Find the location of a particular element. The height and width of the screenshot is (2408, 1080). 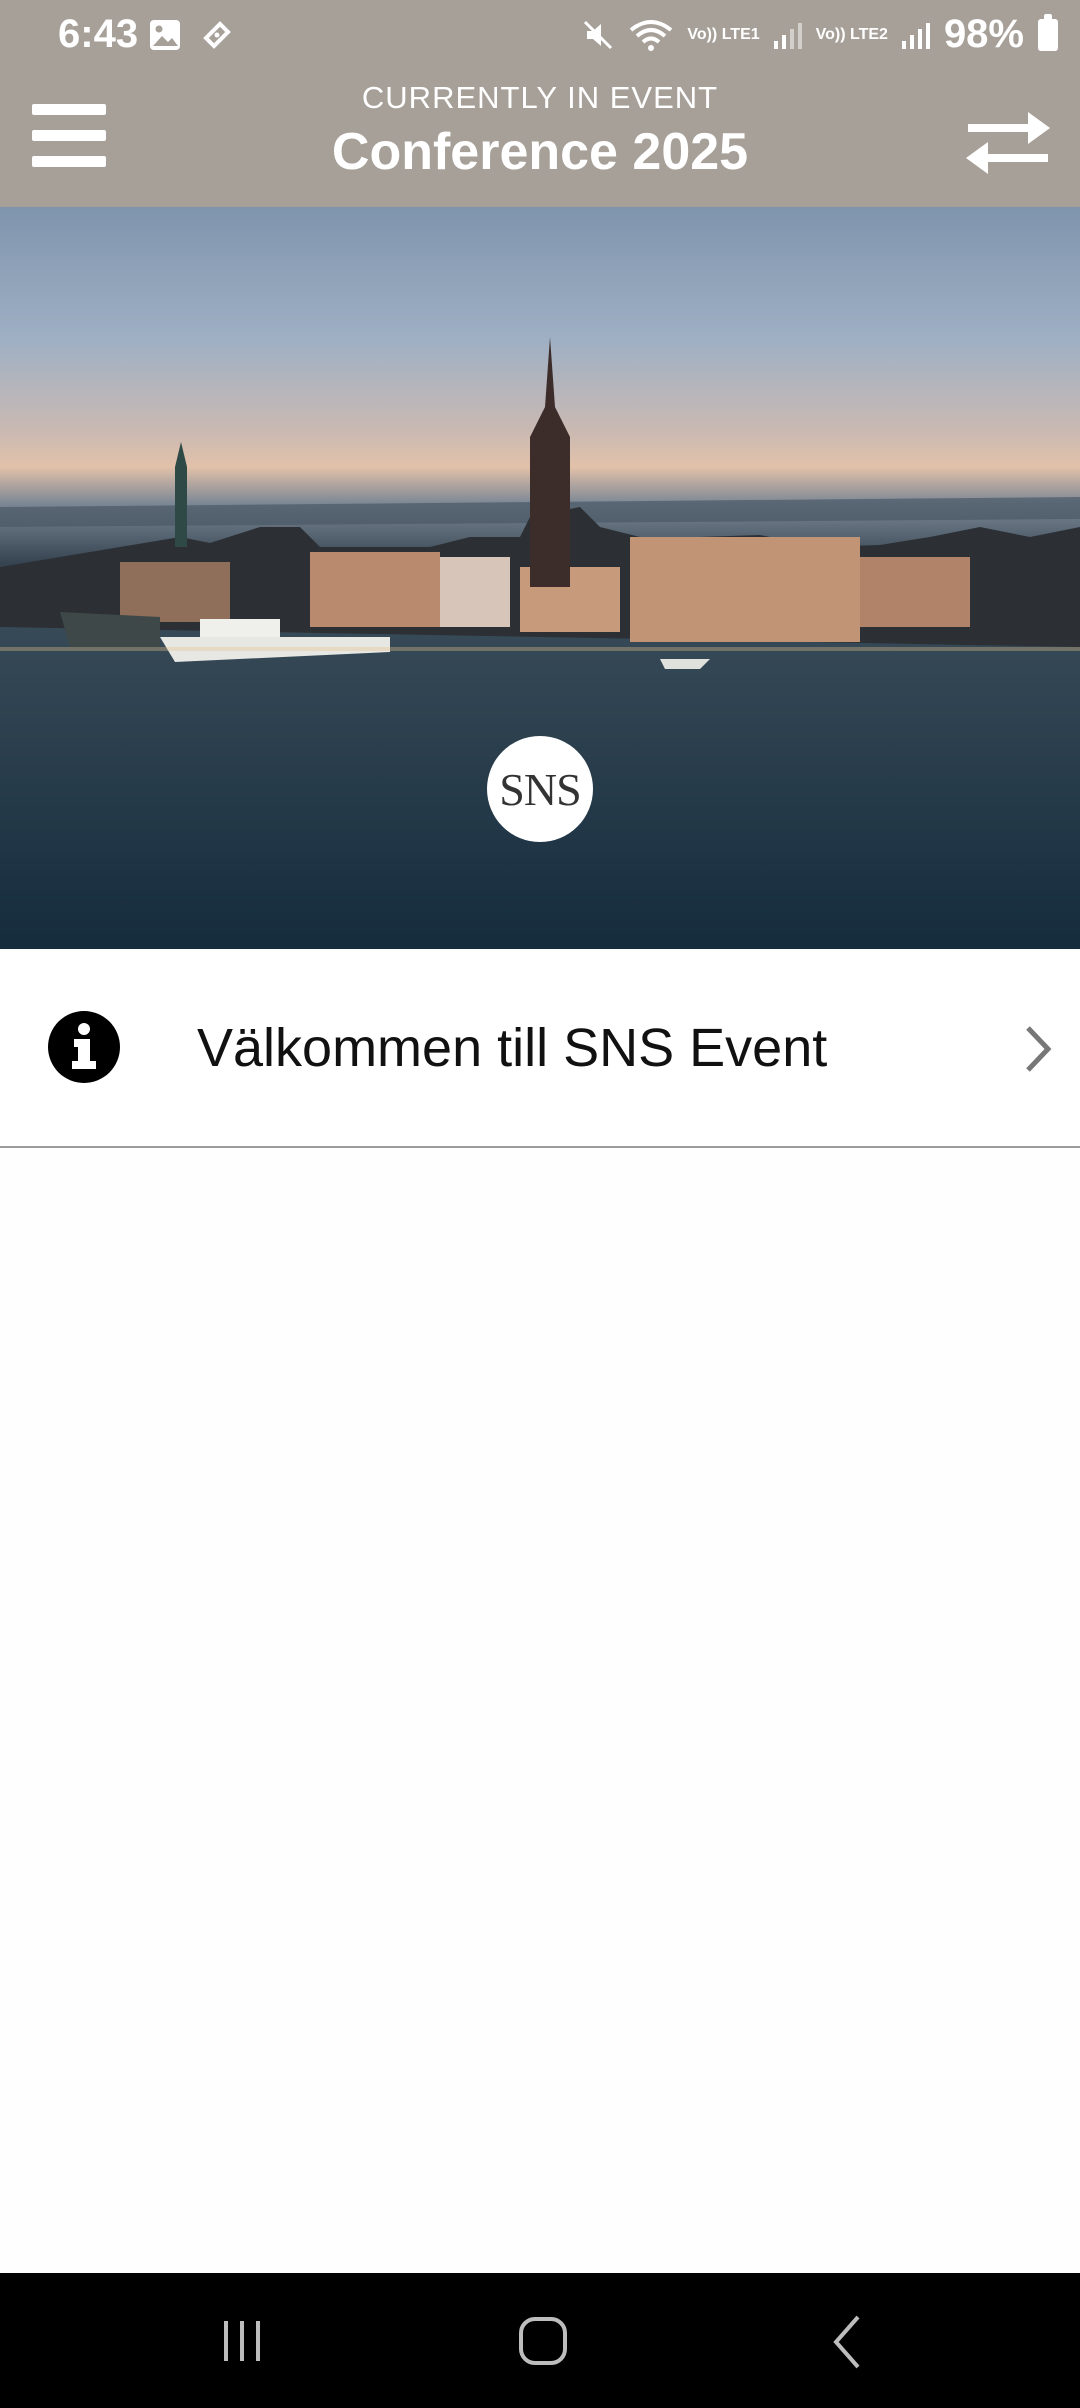

event-title-block: CURRENTLY IN EVENT Conference 2025 is located at coordinates (540, 131).